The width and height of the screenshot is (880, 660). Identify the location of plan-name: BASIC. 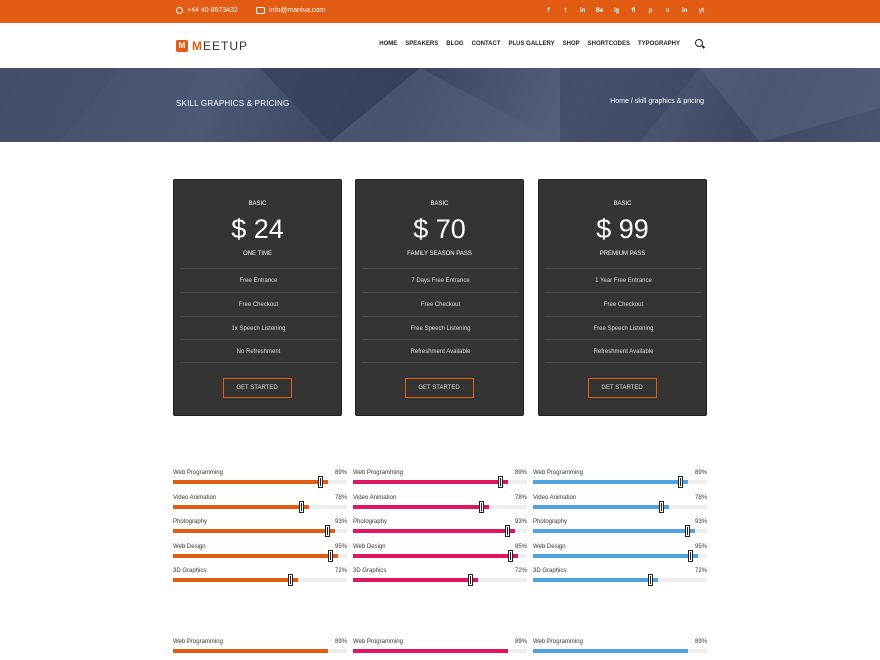
(257, 204).